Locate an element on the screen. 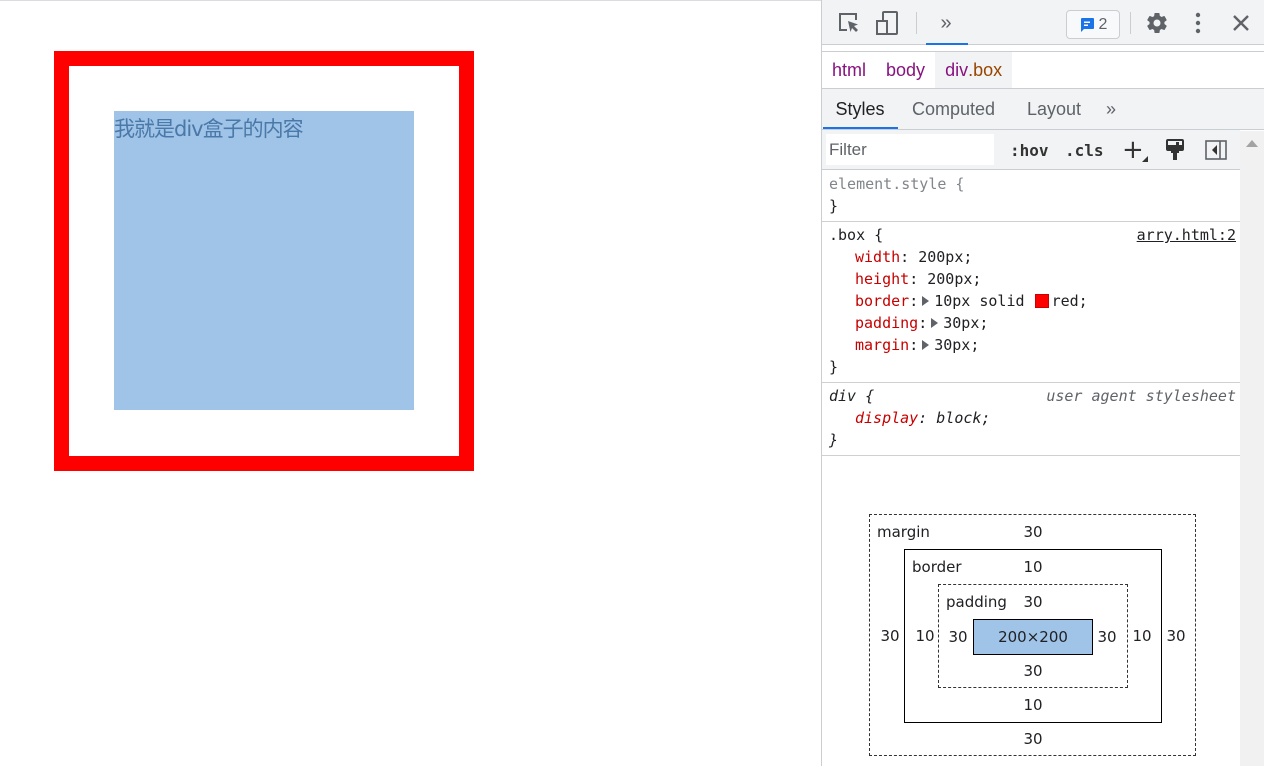  padding-label: padding is located at coordinates (976, 602).